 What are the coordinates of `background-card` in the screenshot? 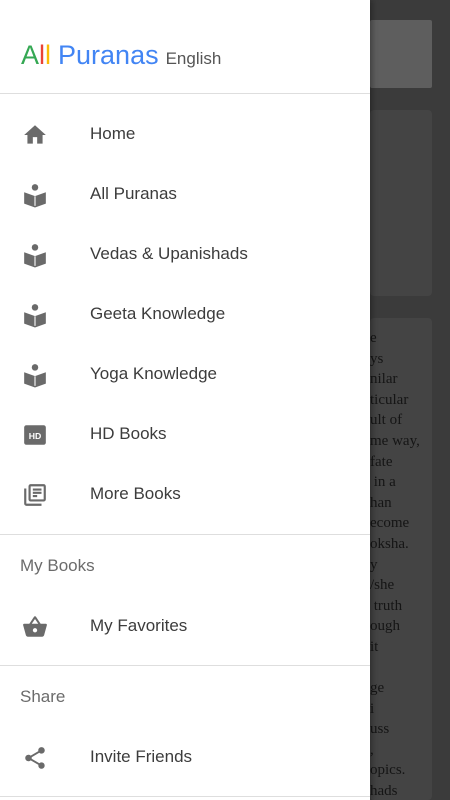 It's located at (401, 203).